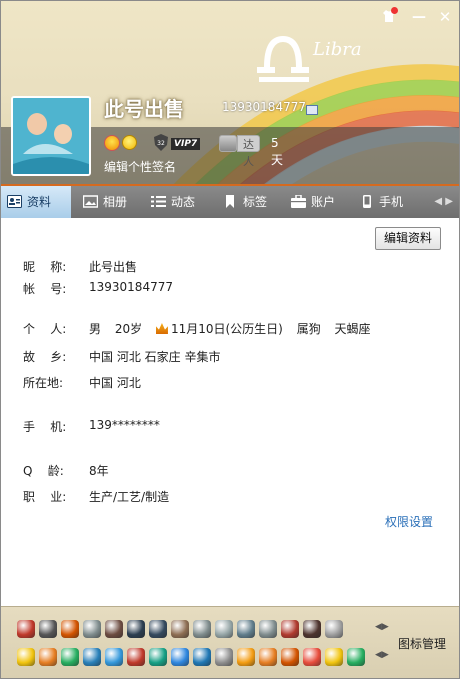 The height and width of the screenshot is (679, 460). What do you see at coordinates (144, 109) in the screenshot?
I see `profile-nickname: 此号出售` at bounding box center [144, 109].